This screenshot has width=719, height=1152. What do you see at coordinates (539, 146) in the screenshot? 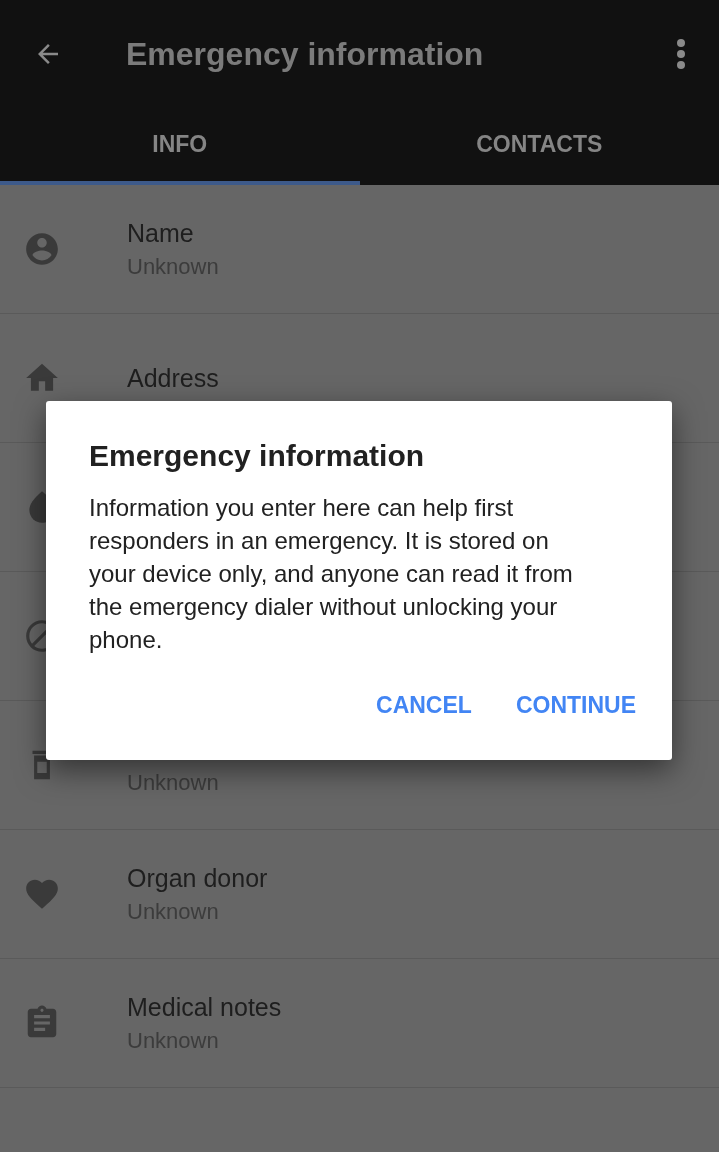
I see `tab: CONTACTS` at bounding box center [539, 146].